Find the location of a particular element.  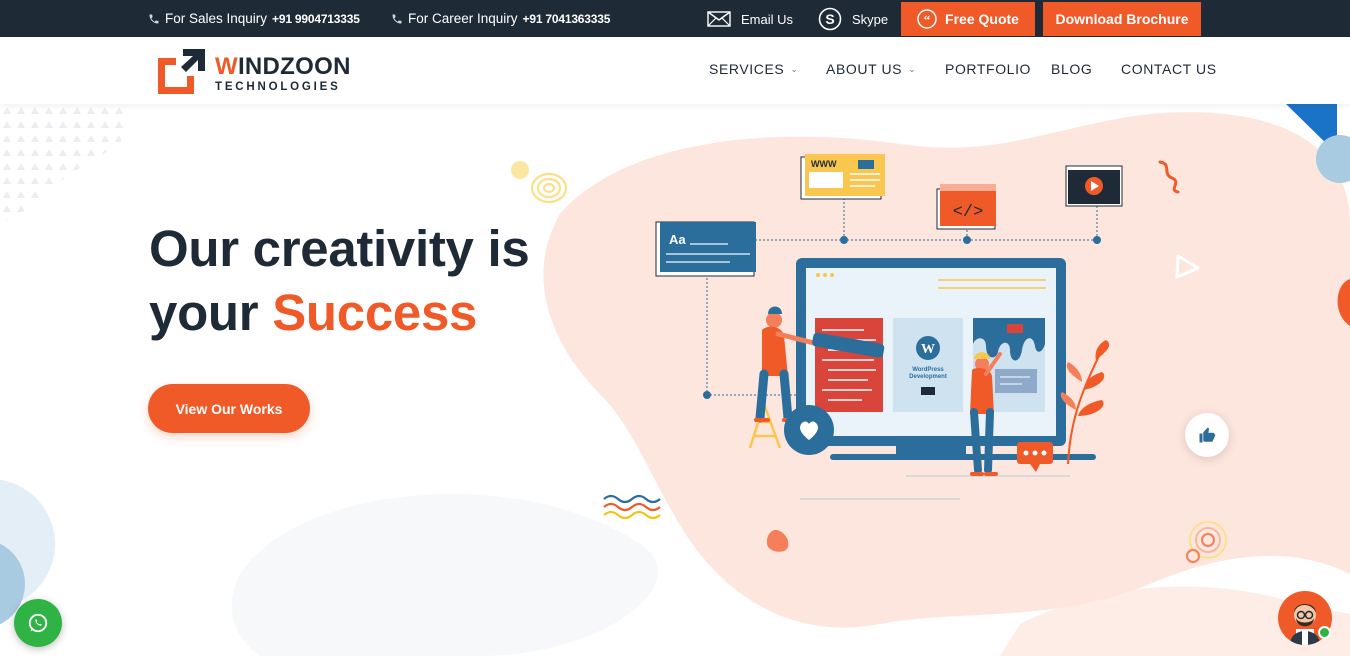

www-card-label: WWW is located at coordinates (824, 164).